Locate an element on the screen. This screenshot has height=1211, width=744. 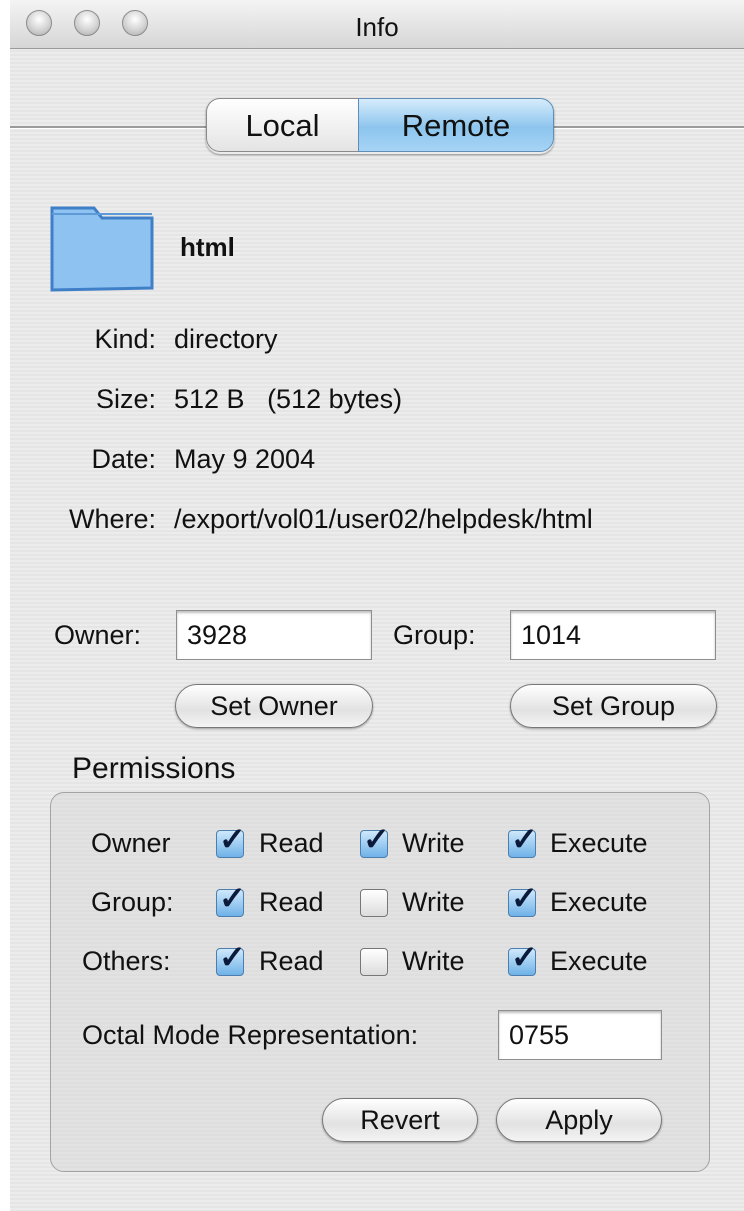
permissions-title: Permissions is located at coordinates (154, 768).